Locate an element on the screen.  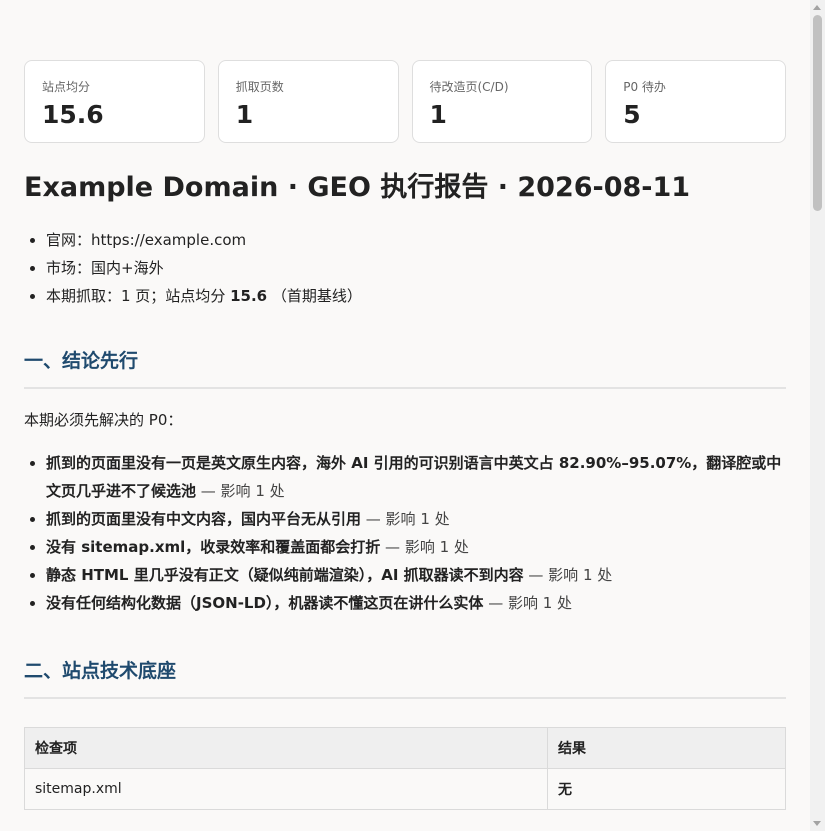
stat-card-pages-to-fix: 待改造页(C/D) 1 is located at coordinates (502, 101).